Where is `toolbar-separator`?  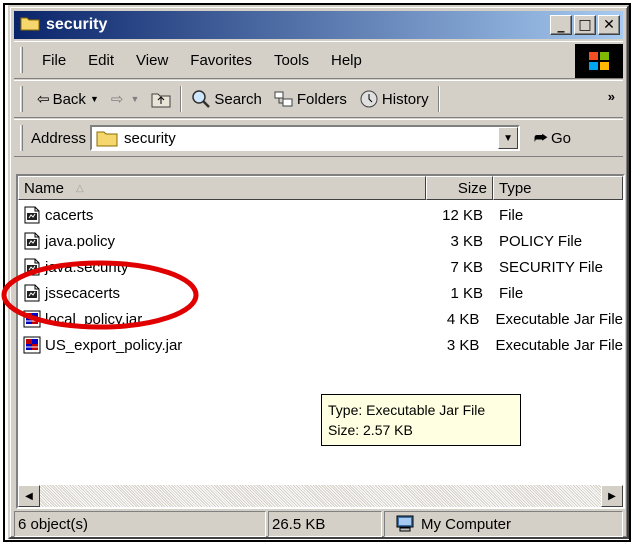 toolbar-separator is located at coordinates (181, 99).